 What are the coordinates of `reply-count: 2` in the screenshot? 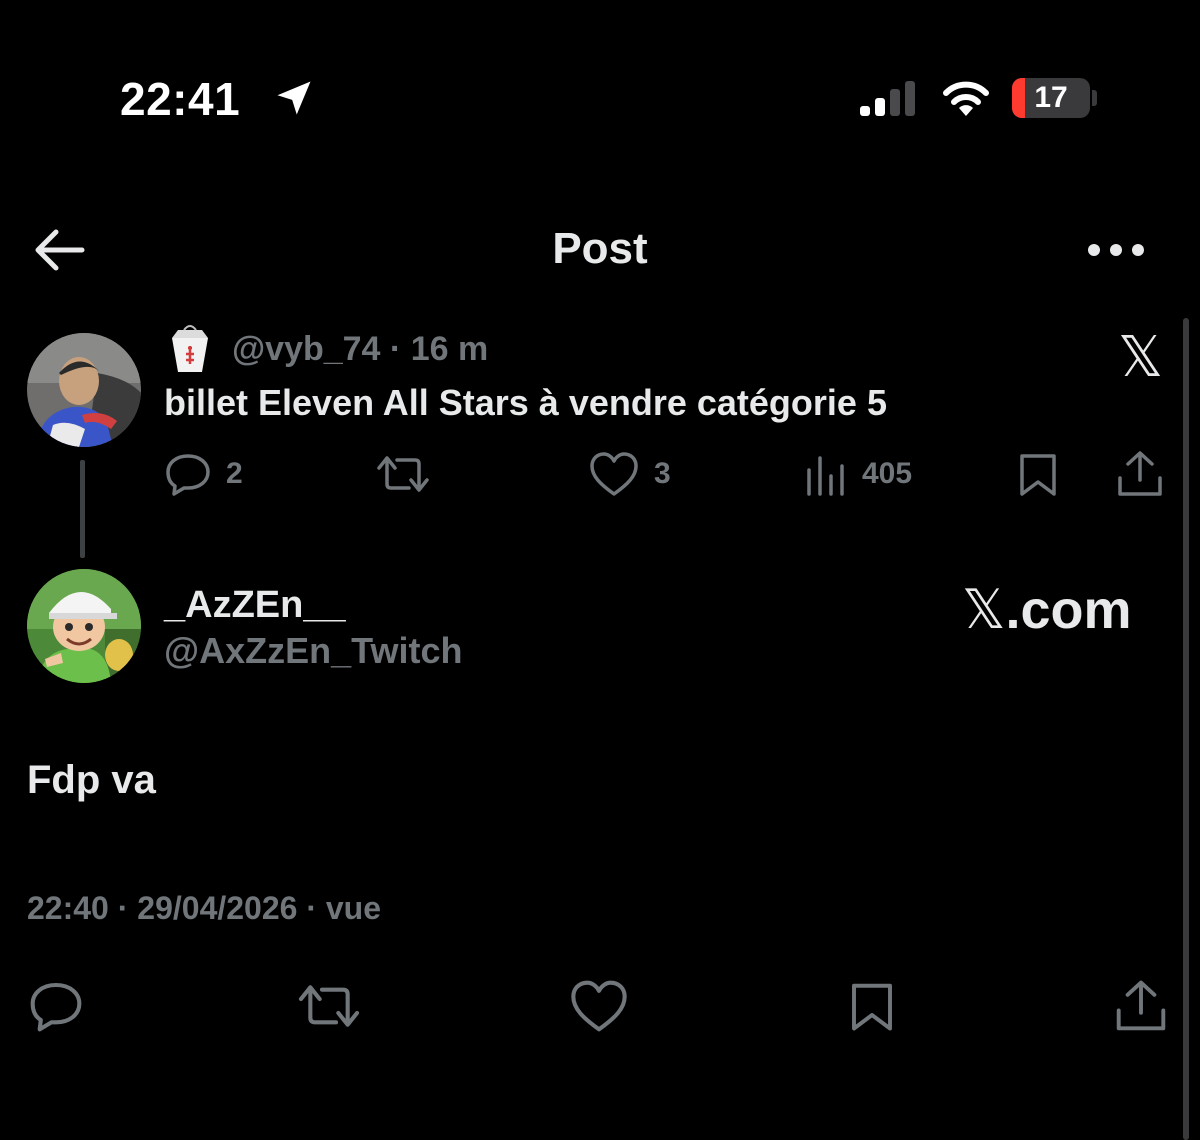 It's located at (234, 473).